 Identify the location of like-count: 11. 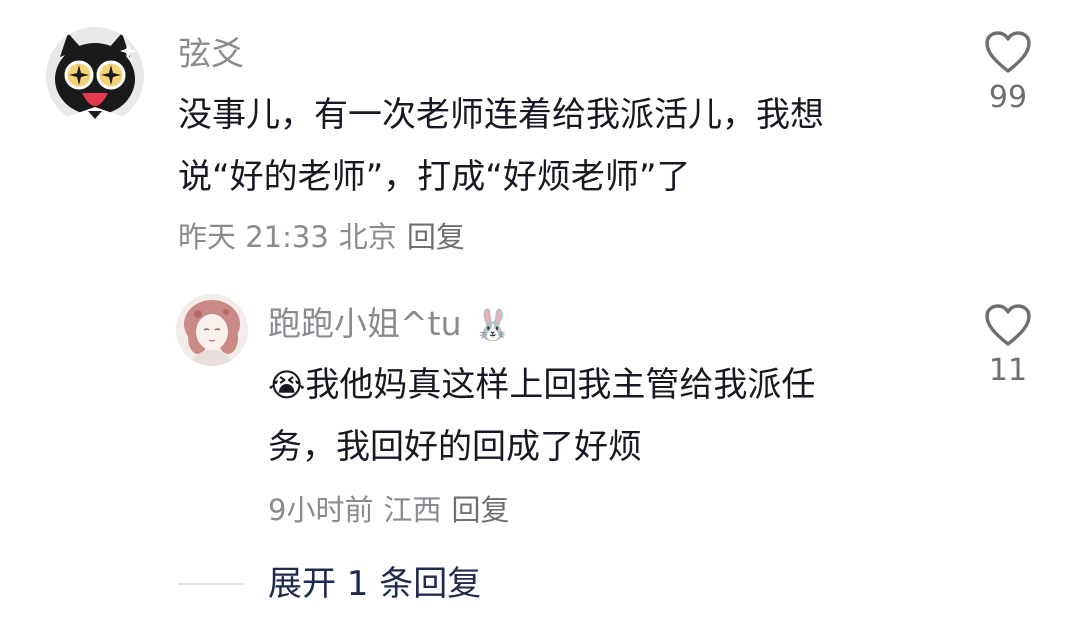
(1008, 370).